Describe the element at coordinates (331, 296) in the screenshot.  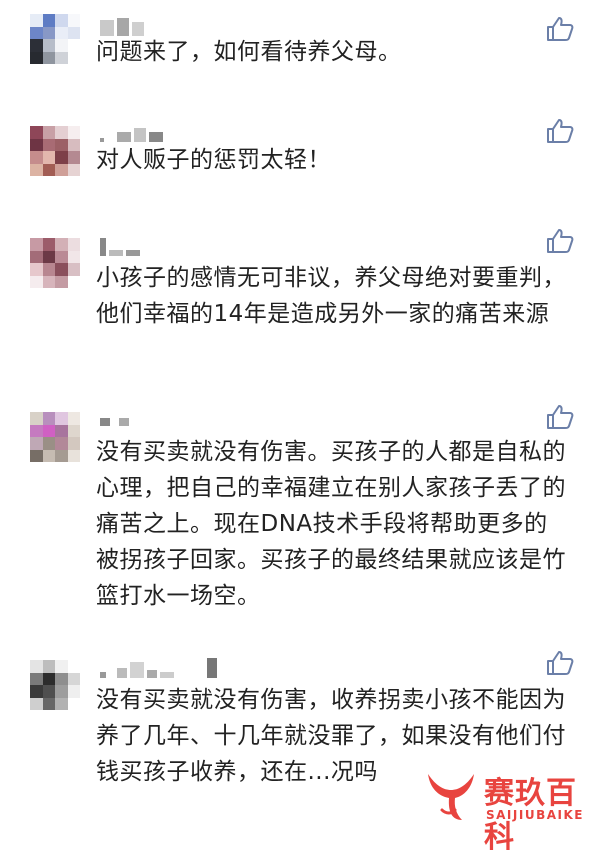
I see `comment-text: 小孩子的感情无可非议，养父母绝对要重判，他们幸福的14年是造成另外一家的痛苦来源` at that location.